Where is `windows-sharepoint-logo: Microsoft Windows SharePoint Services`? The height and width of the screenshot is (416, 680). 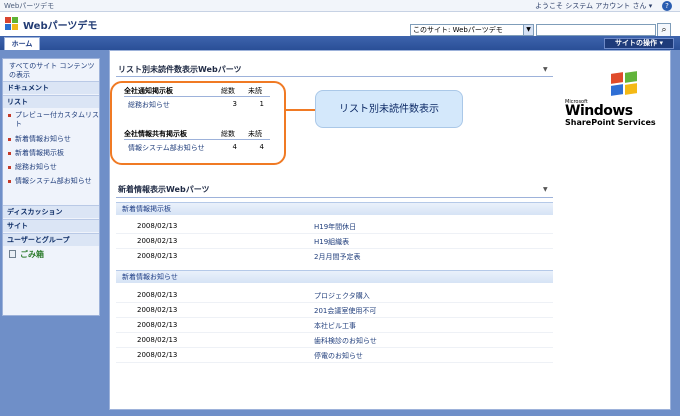
windows-sharepoint-logo: Microsoft Windows SharePoint Services is located at coordinates (615, 101).